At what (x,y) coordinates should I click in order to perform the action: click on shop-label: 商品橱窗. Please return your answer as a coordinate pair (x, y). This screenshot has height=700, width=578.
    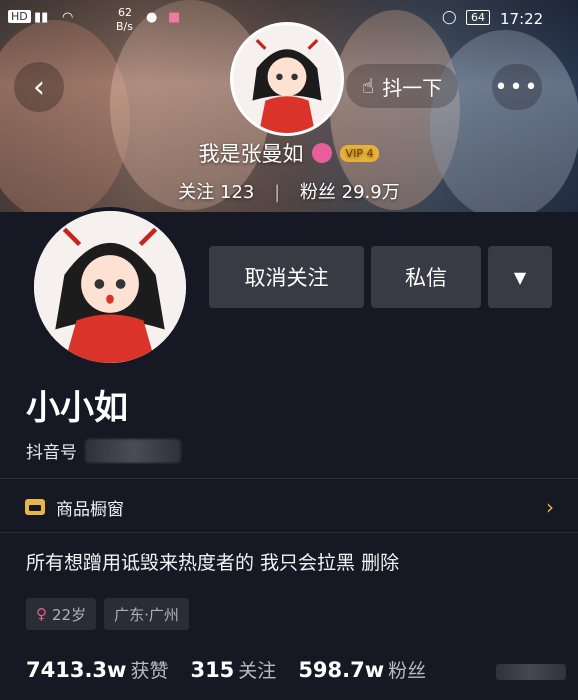
    Looking at the image, I should click on (90, 509).